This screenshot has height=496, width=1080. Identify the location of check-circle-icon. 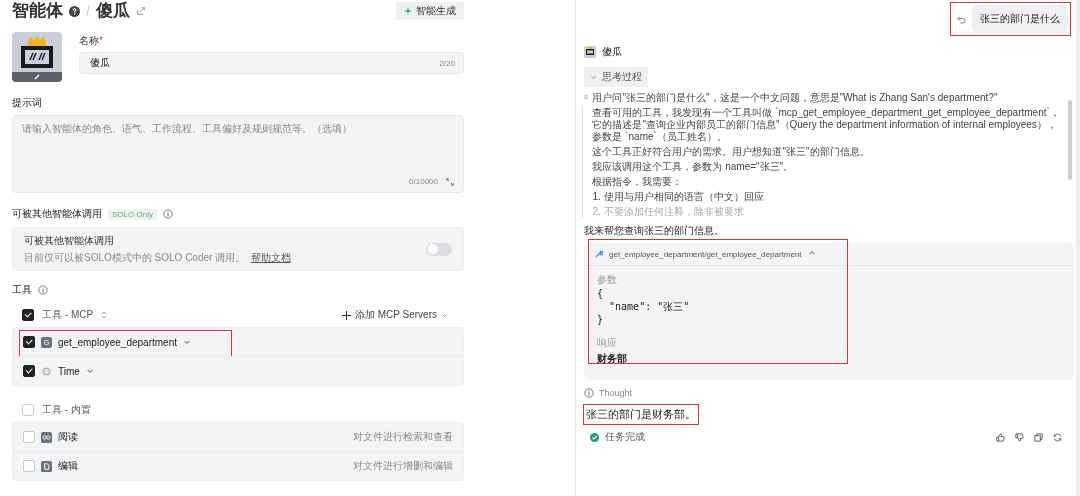
(594, 437).